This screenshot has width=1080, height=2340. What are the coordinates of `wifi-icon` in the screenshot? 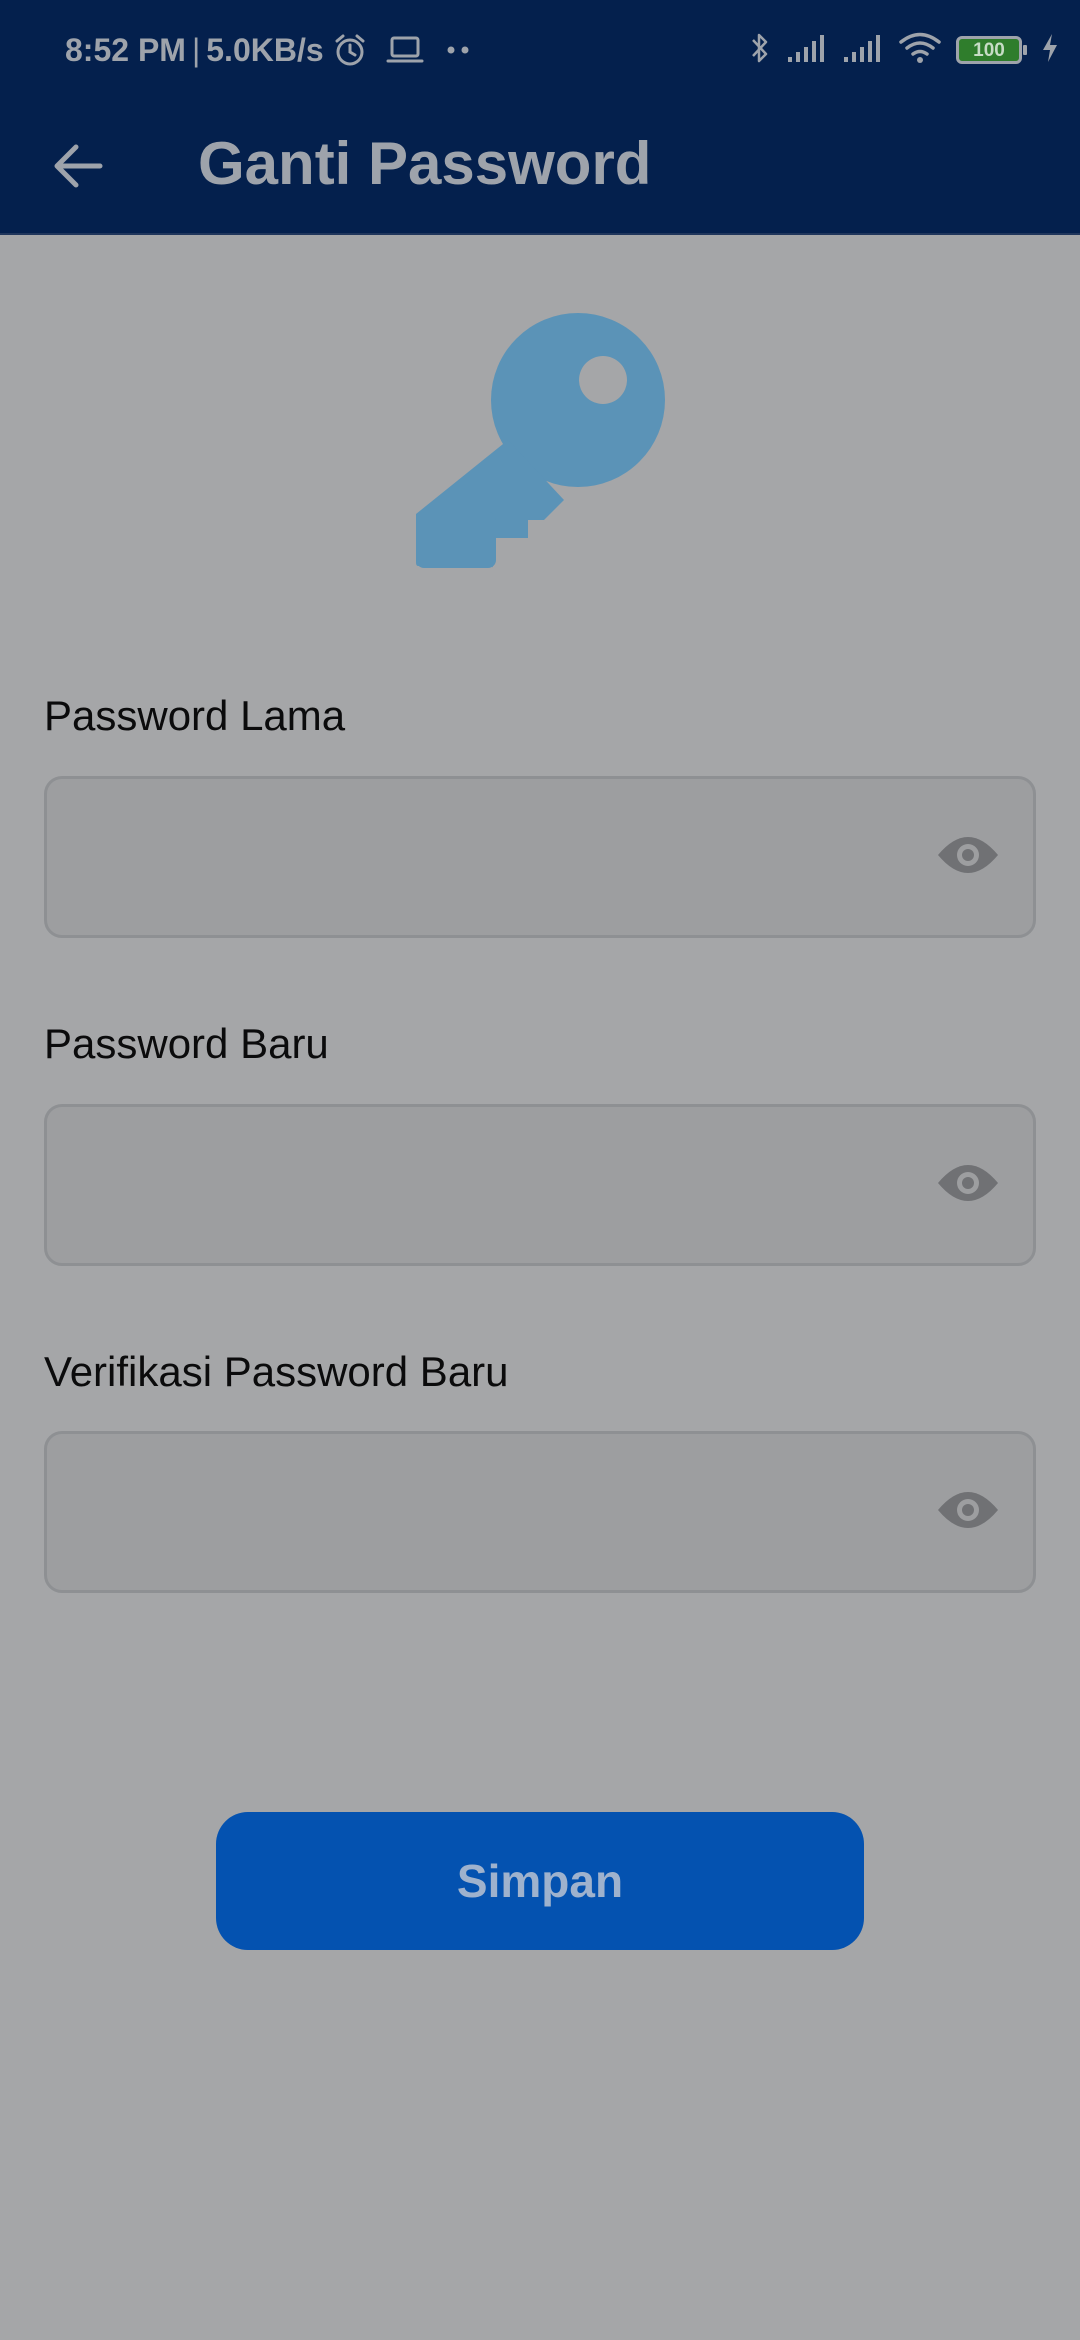 It's located at (920, 50).